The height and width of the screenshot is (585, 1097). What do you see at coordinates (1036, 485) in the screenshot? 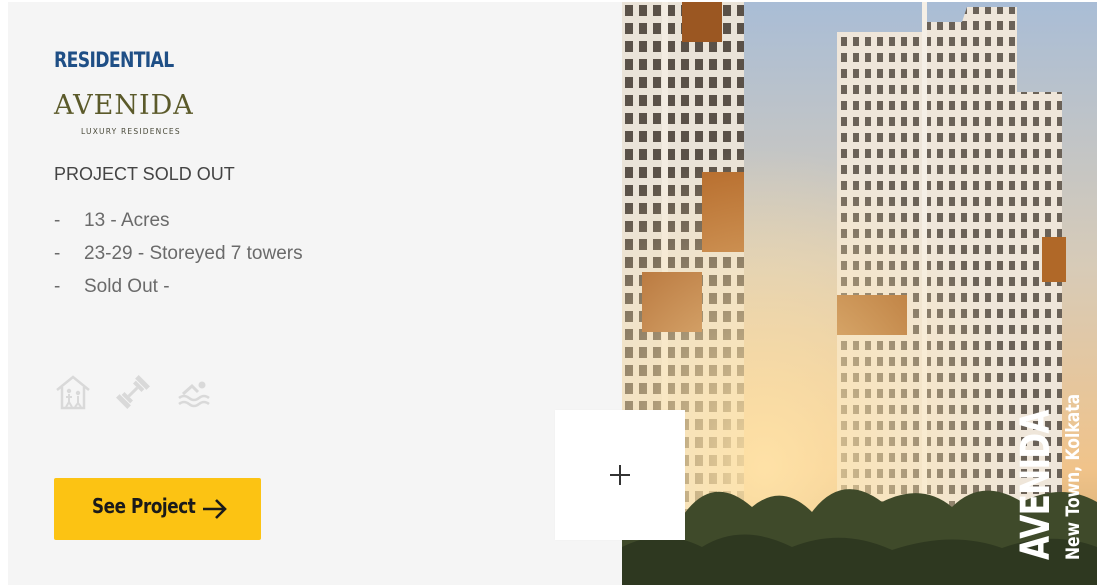
I see `caption-project-name: AVENIDA` at bounding box center [1036, 485].